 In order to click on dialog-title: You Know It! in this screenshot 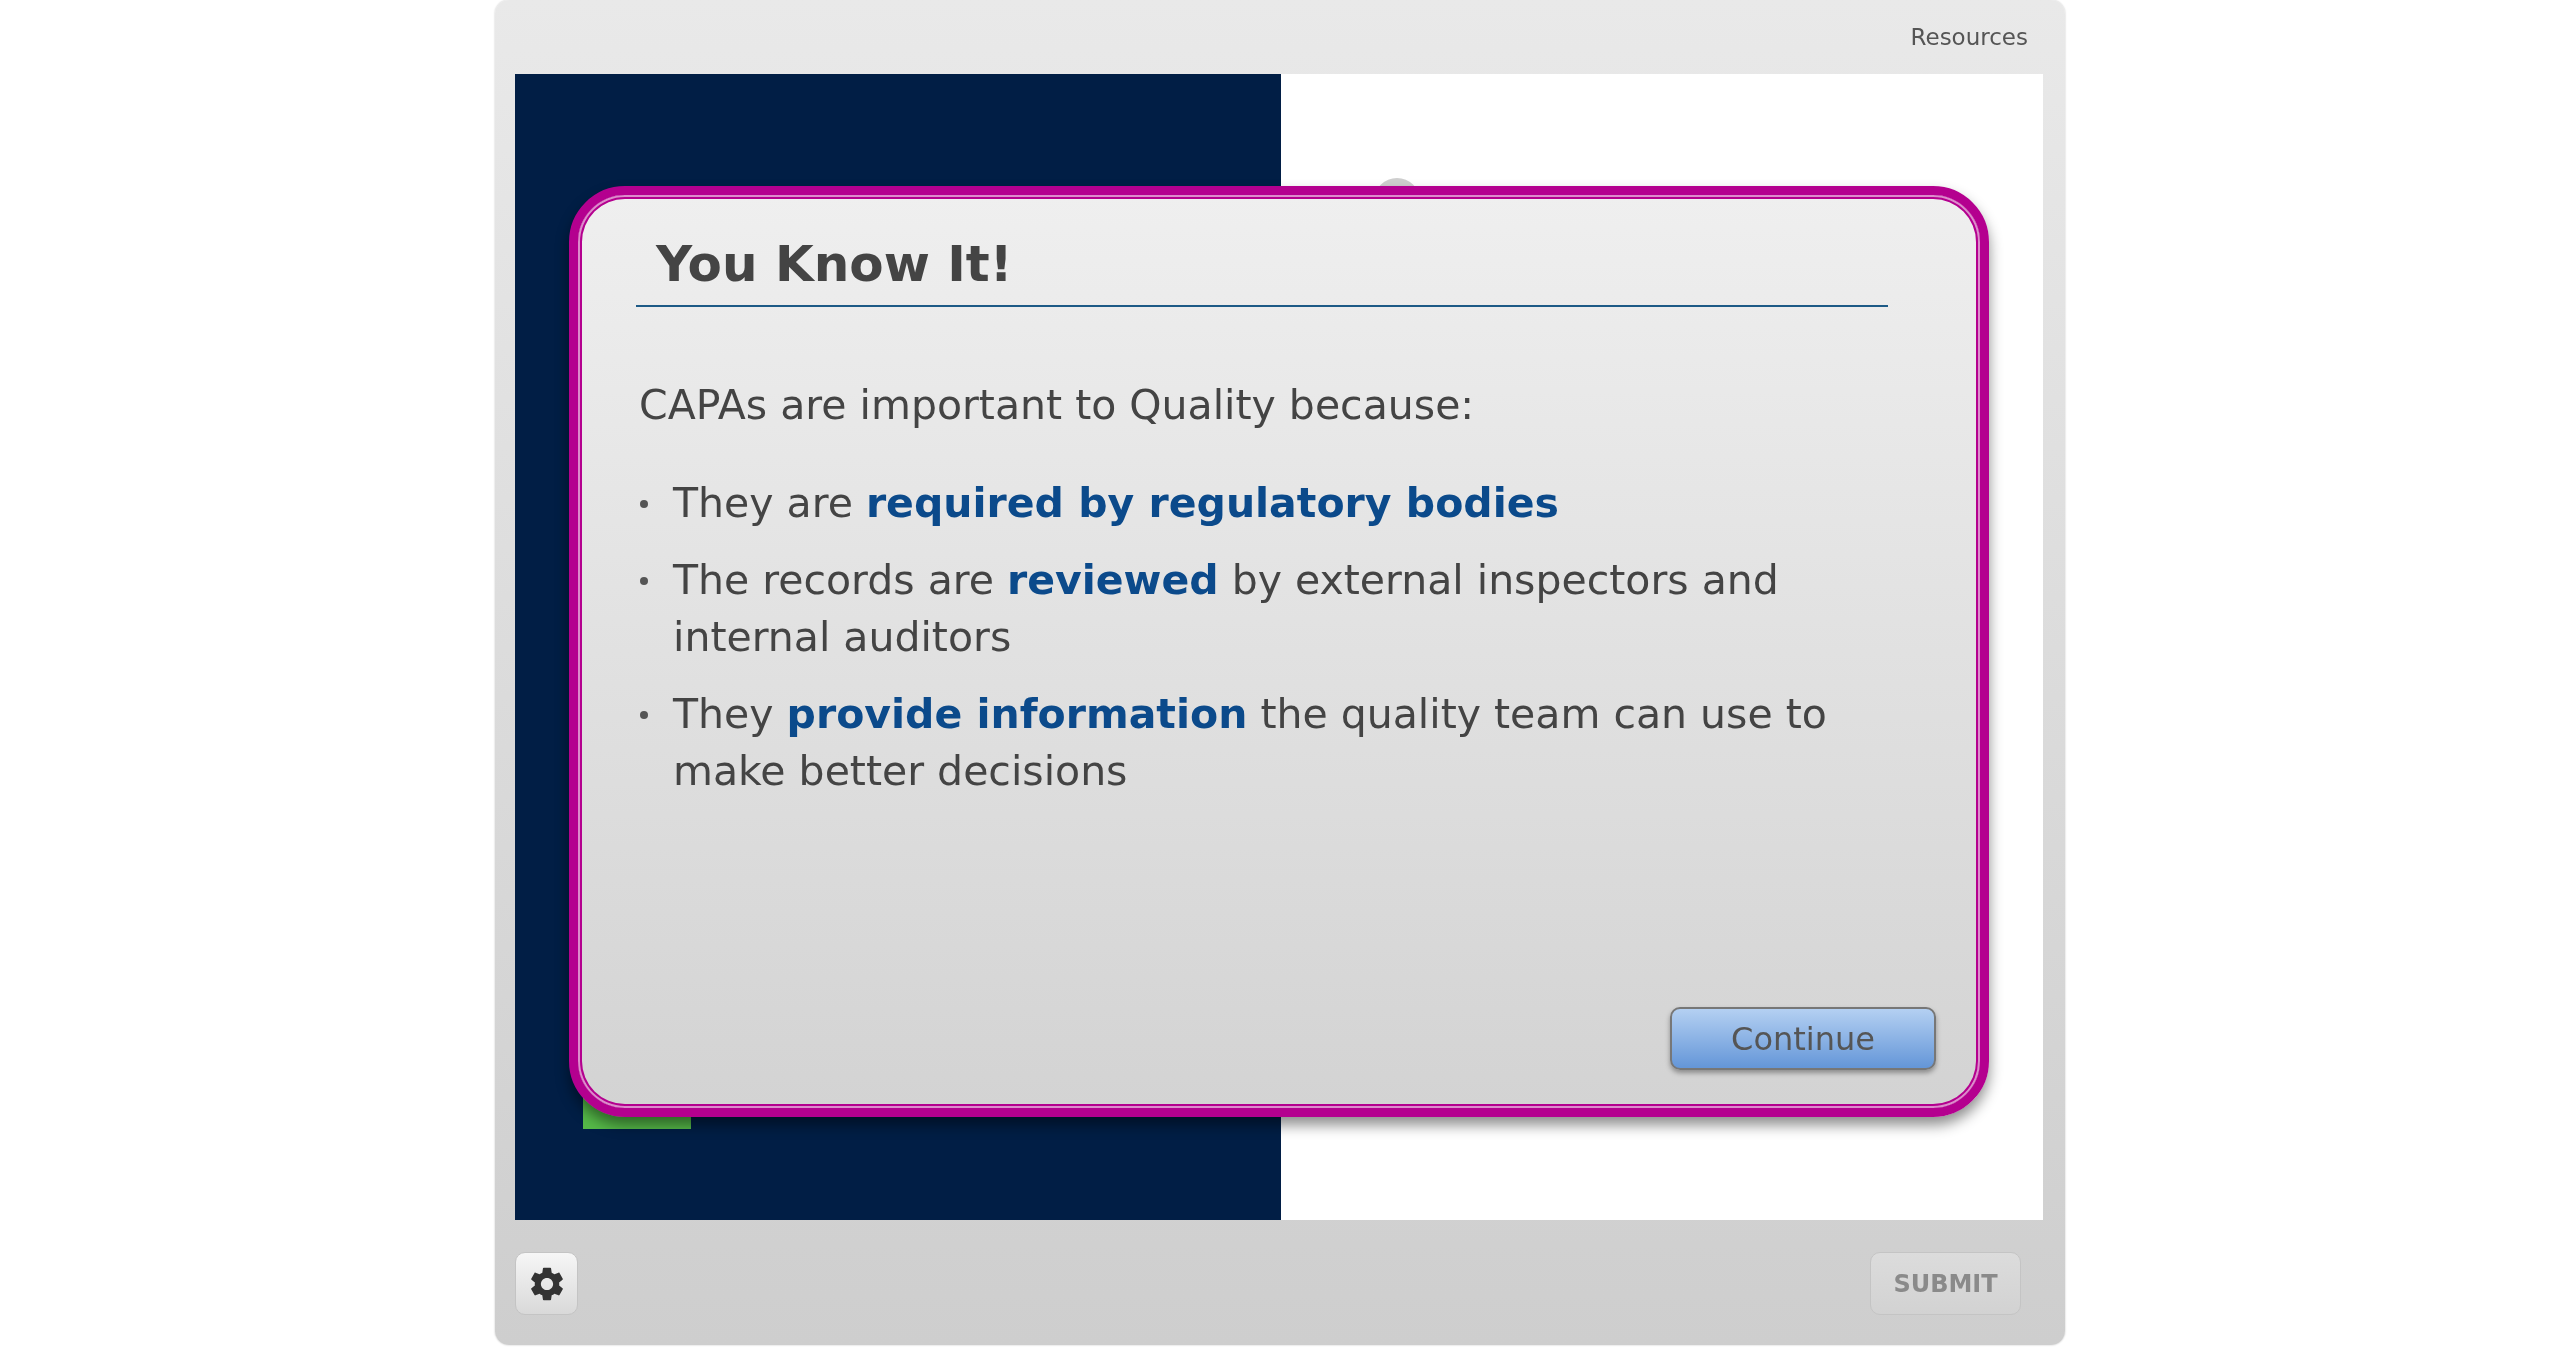, I will do `click(1262, 270)`.